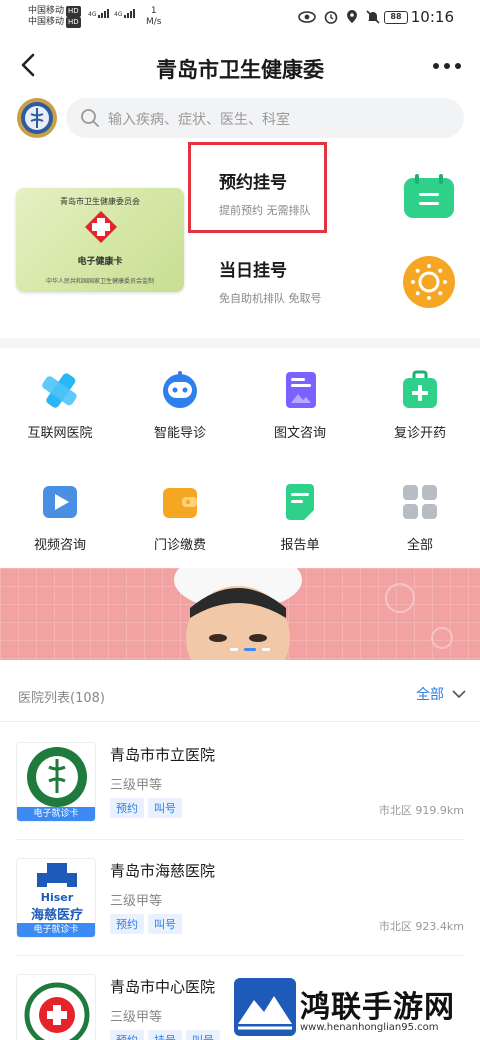  What do you see at coordinates (46, 22) in the screenshot?
I see `carrier-2: 中国移动` at bounding box center [46, 22].